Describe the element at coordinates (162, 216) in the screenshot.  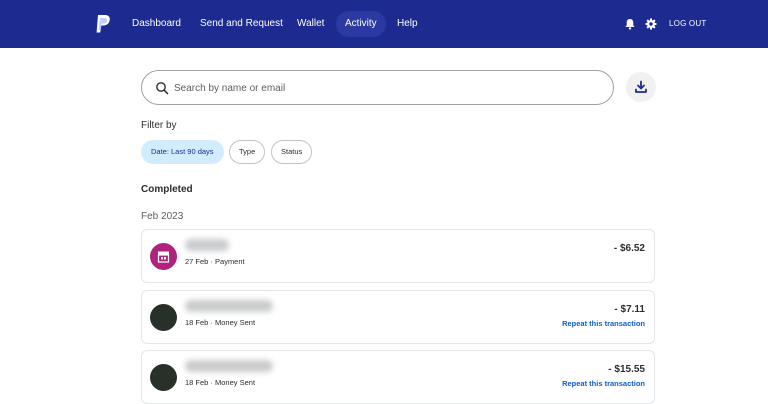
I see `month-heading: Feb 2023` at that location.